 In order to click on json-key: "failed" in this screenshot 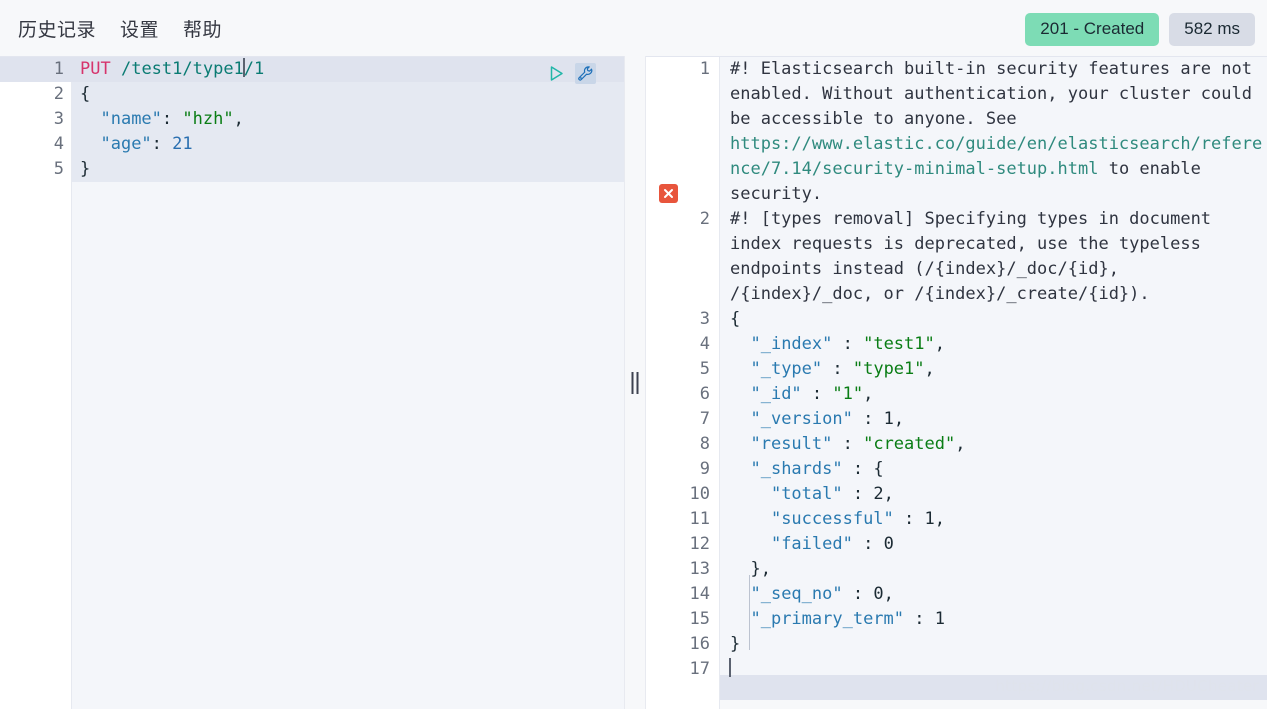, I will do `click(811, 544)`.